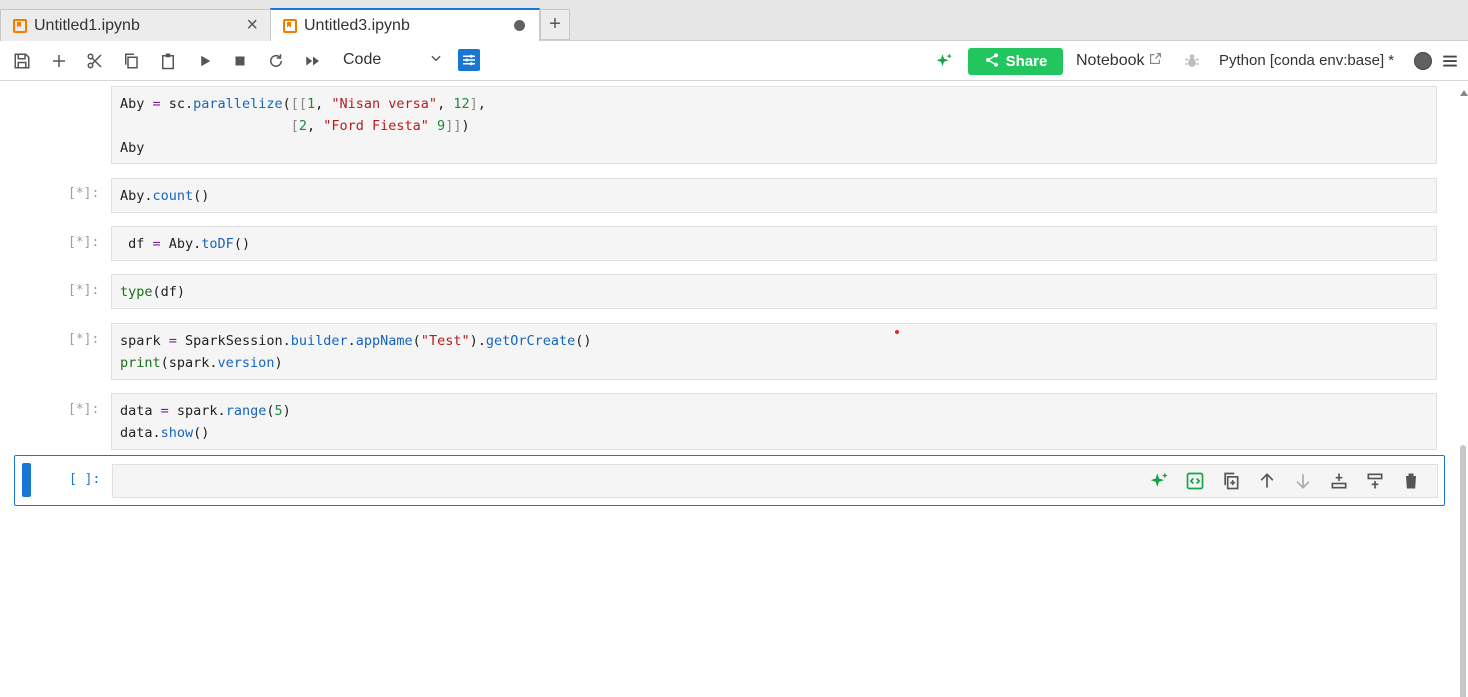 This screenshot has width=1468, height=697. Describe the element at coordinates (519, 25) in the screenshot. I see `unsaved-dot-icon` at that location.